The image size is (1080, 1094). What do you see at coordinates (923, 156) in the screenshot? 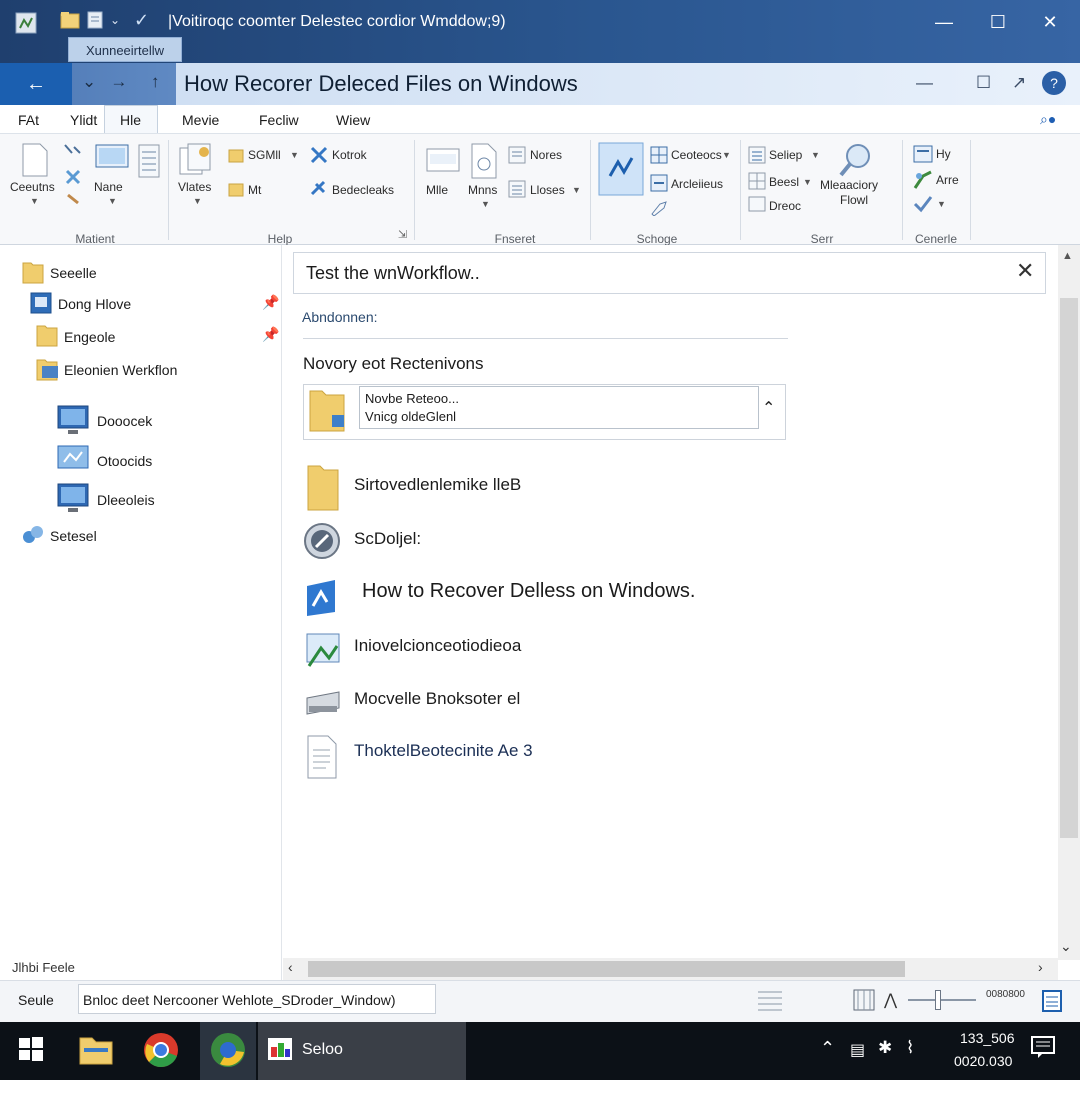
I see `view-icon` at bounding box center [923, 156].